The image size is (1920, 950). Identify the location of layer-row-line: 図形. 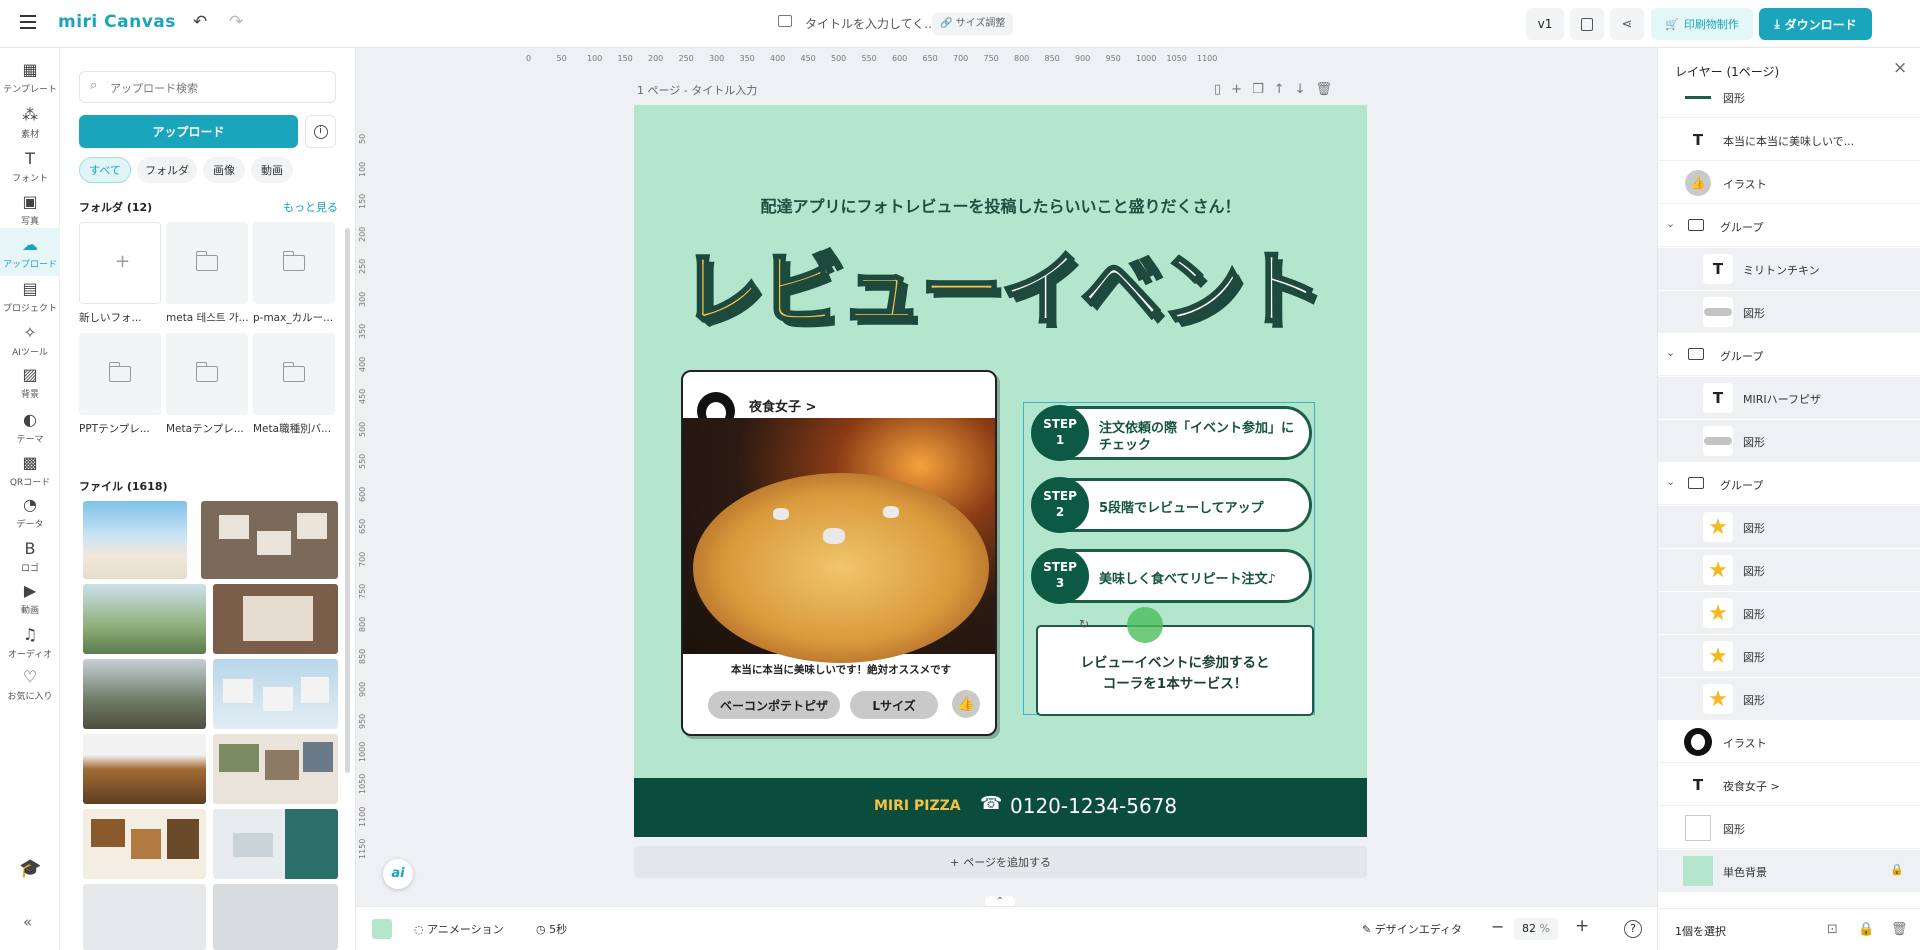
(1789, 103).